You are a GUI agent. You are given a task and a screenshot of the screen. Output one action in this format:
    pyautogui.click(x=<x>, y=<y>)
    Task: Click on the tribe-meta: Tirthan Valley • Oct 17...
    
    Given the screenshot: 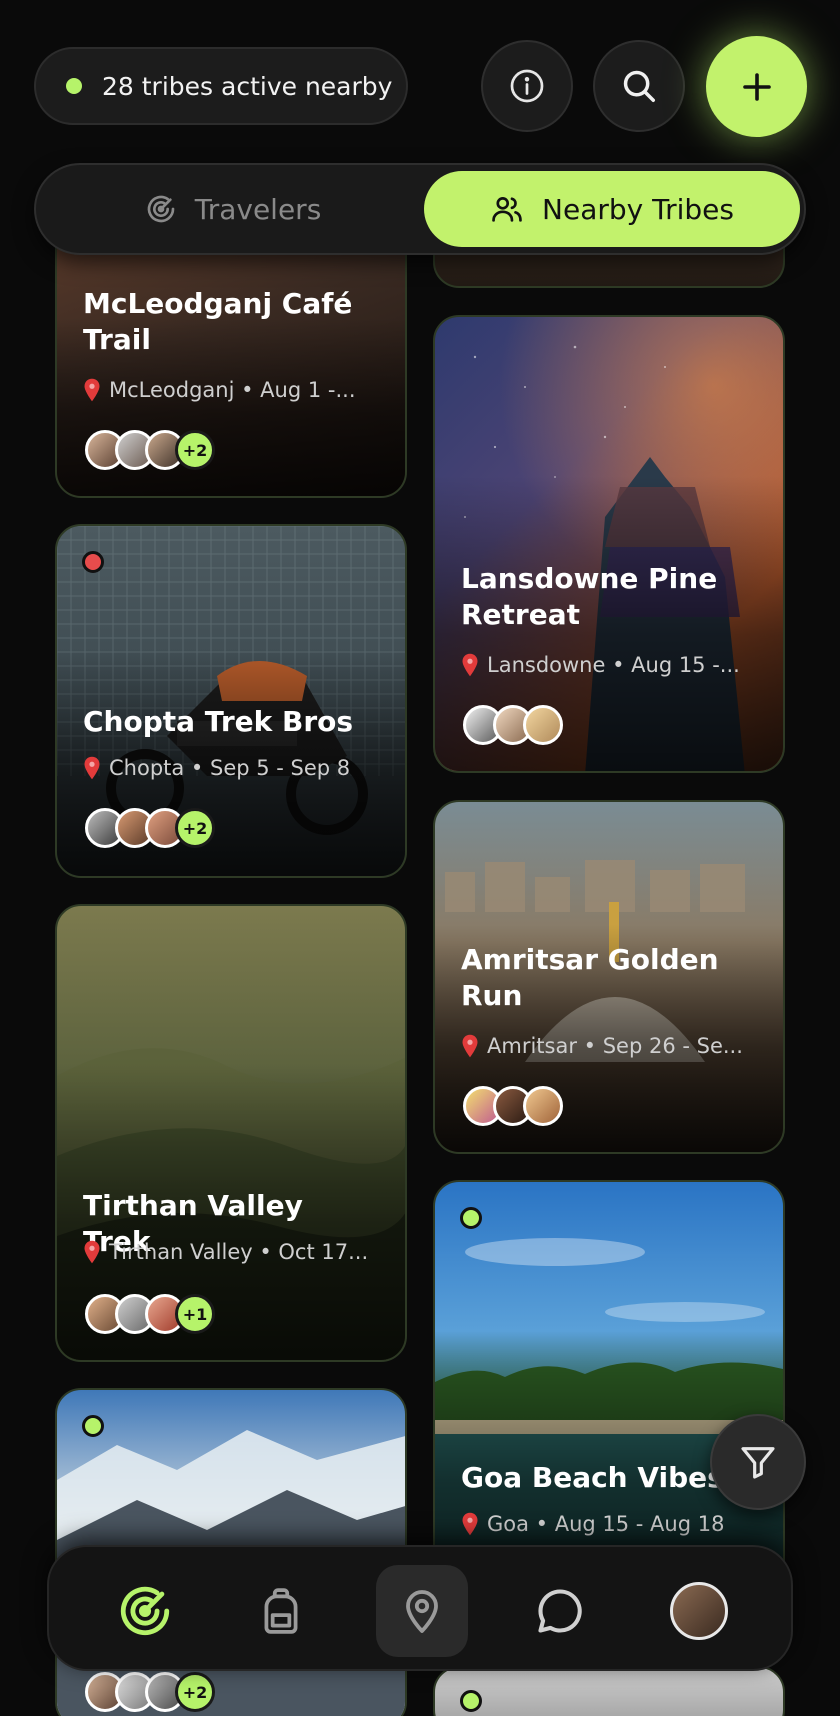 What is the action you would take?
    pyautogui.click(x=235, y=1252)
    